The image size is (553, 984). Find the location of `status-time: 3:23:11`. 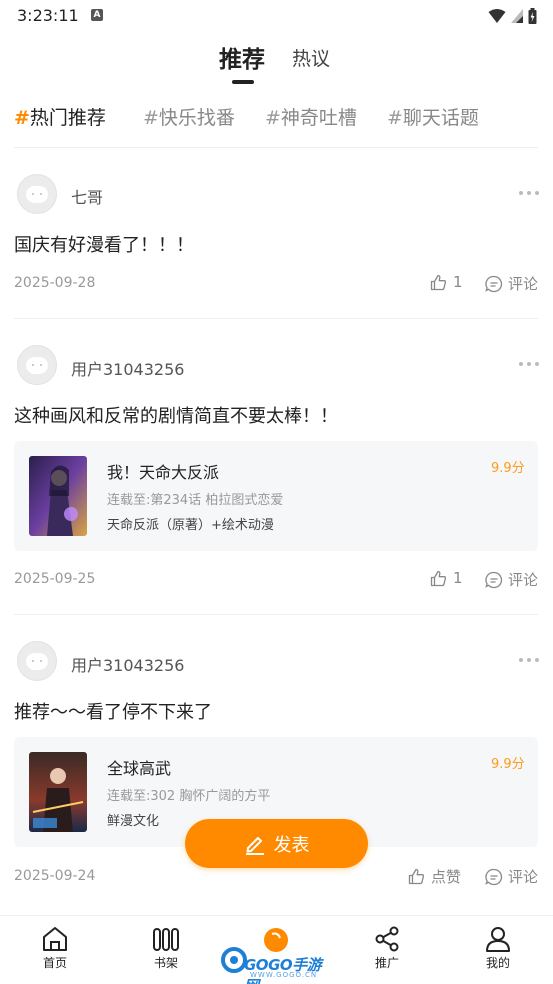

status-time: 3:23:11 is located at coordinates (48, 15).